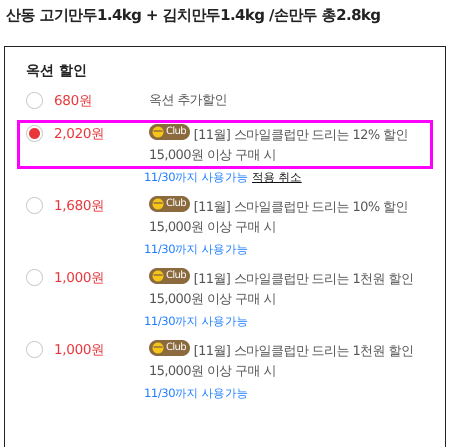  Describe the element at coordinates (288, 135) in the screenshot. I see `coupon-title: Club [11월] 스마일클럽만 드리는 12% 할인` at that location.